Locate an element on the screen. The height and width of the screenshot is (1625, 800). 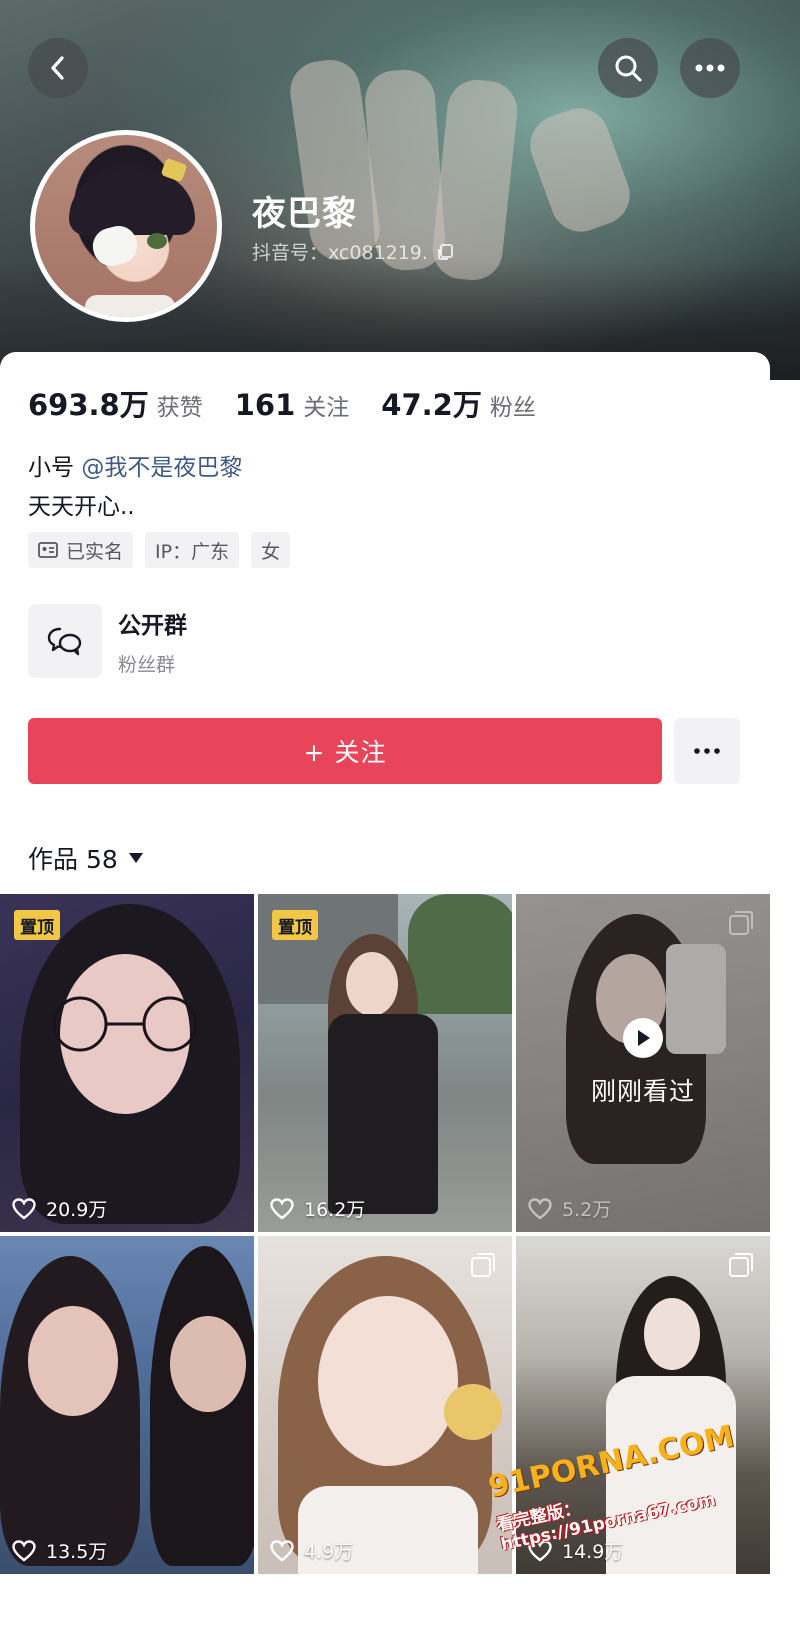
stat-following-value: 161 is located at coordinates (265, 405).